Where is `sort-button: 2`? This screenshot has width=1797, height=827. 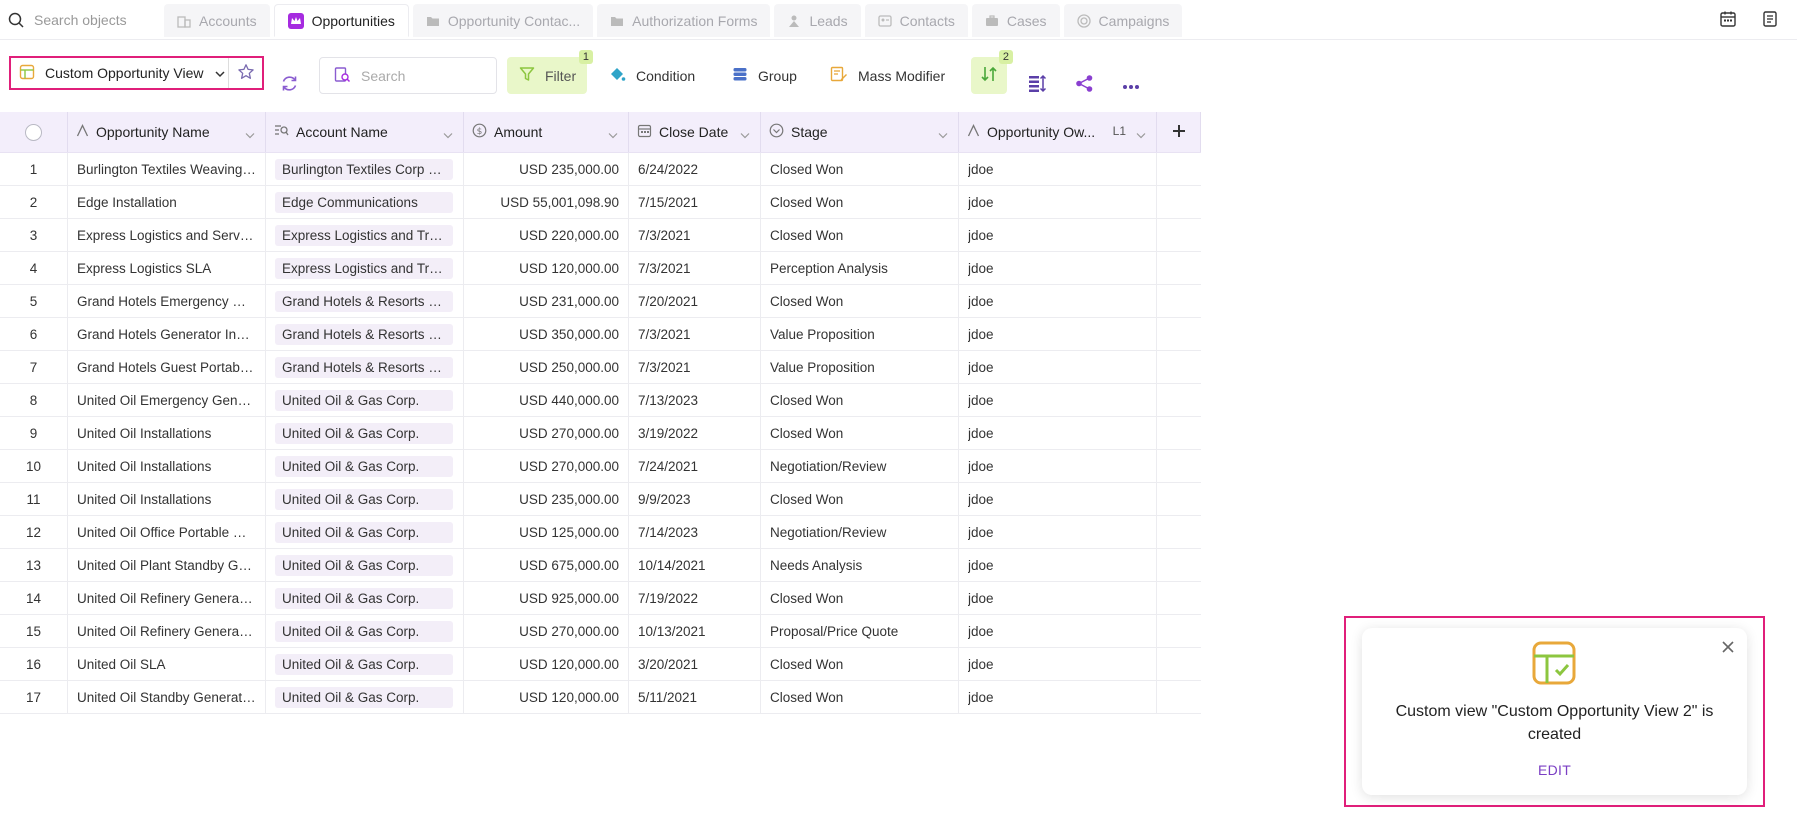 sort-button: 2 is located at coordinates (992, 72).